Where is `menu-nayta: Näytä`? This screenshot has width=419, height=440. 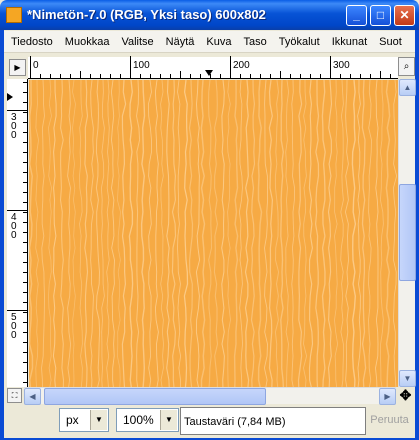
menu-nayta: Näytä is located at coordinates (179, 39).